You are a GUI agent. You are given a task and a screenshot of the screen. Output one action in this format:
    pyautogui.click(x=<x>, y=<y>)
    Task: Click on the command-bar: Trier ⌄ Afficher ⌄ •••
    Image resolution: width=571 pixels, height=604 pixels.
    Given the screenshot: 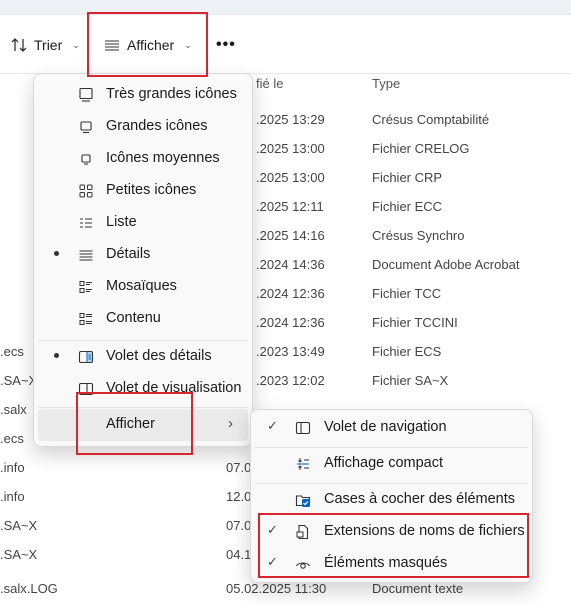 What is the action you would take?
    pyautogui.click(x=285, y=44)
    